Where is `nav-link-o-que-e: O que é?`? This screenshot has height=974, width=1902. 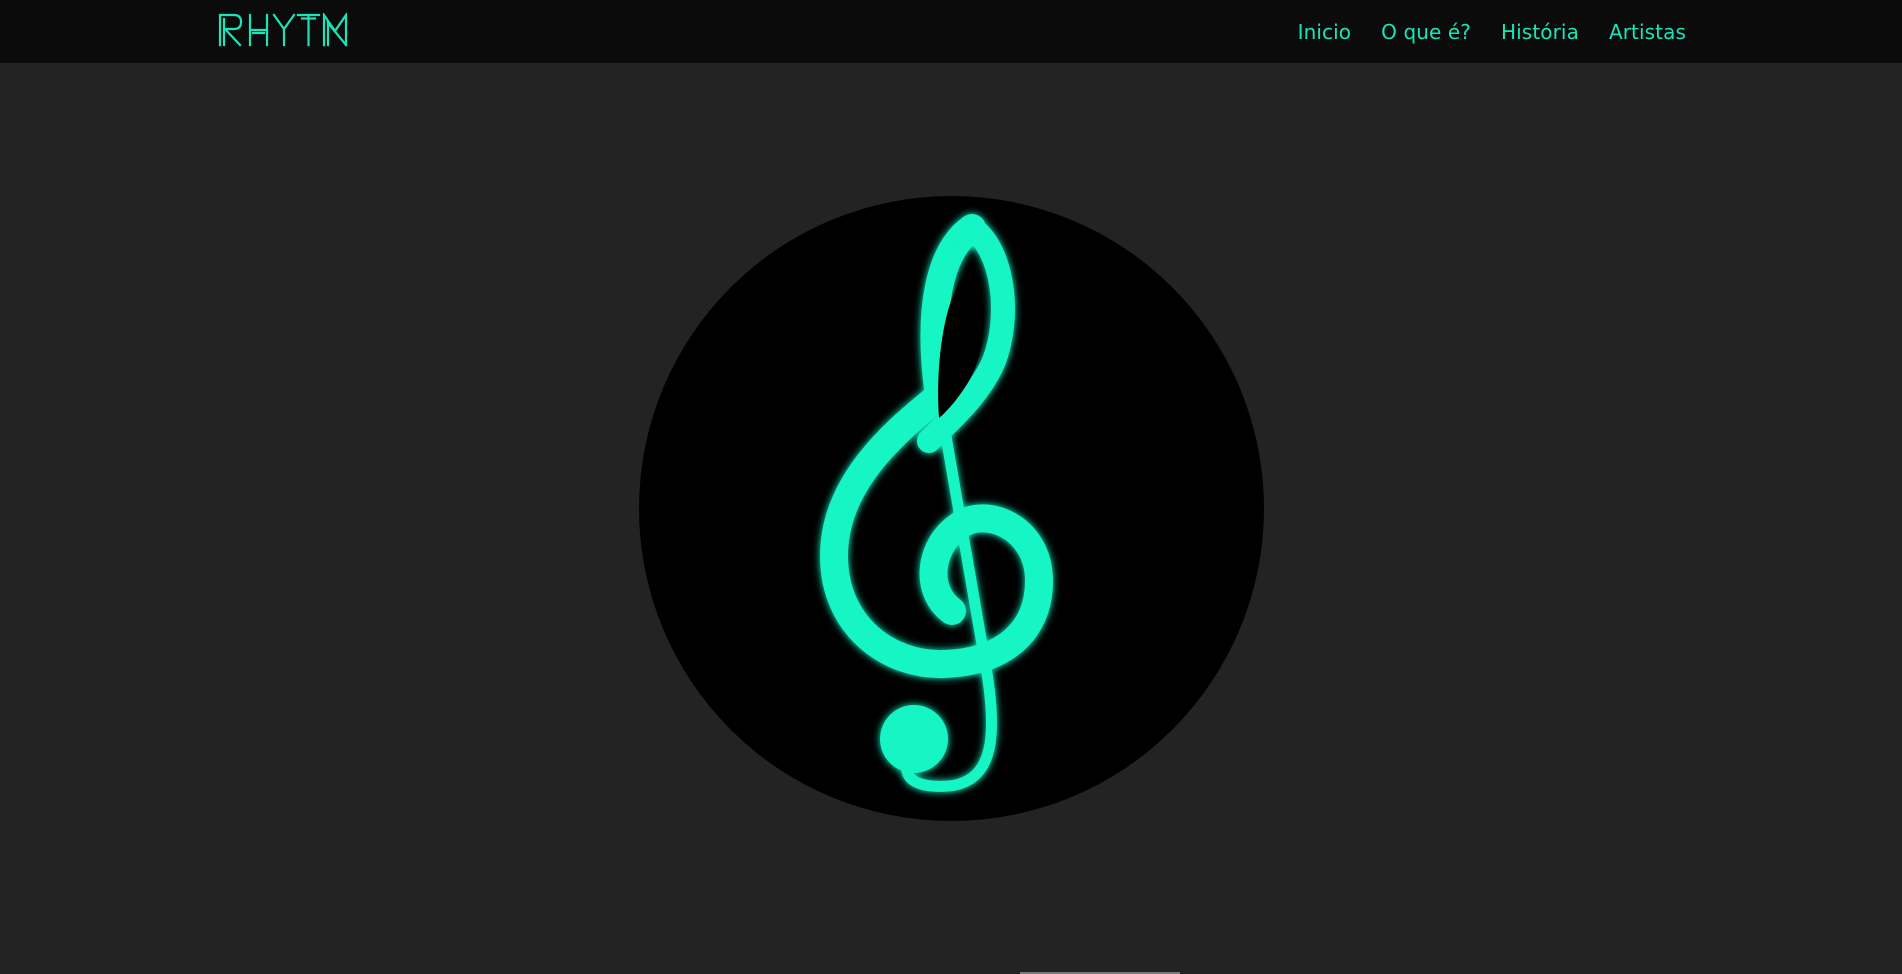
nav-link-o-que-e: O que é? is located at coordinates (1426, 32).